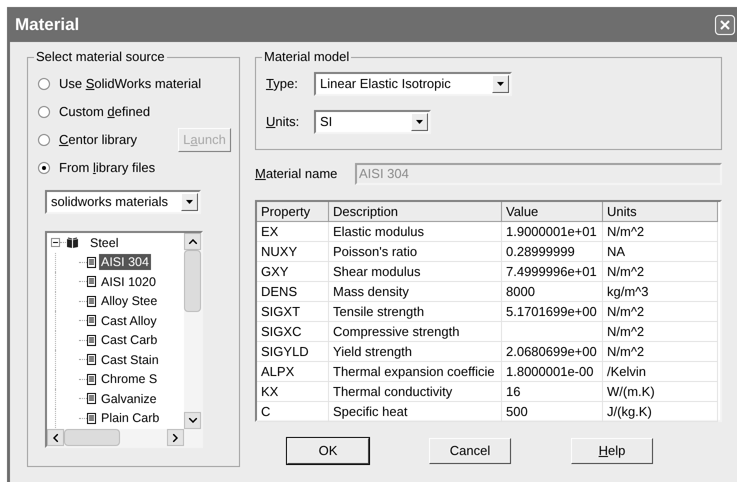  What do you see at coordinates (47, 24) in the screenshot?
I see `window-title: Material` at bounding box center [47, 24].